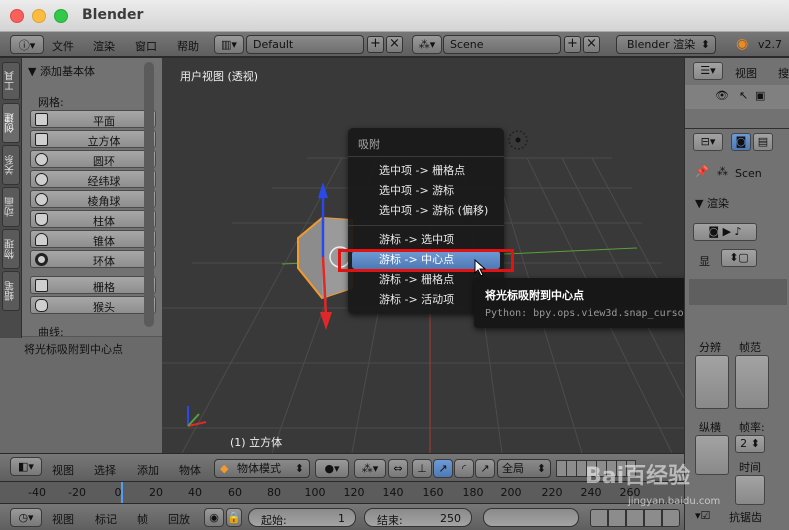 The width and height of the screenshot is (789, 530). I want to click on layers-icon: ▤, so click(763, 141).